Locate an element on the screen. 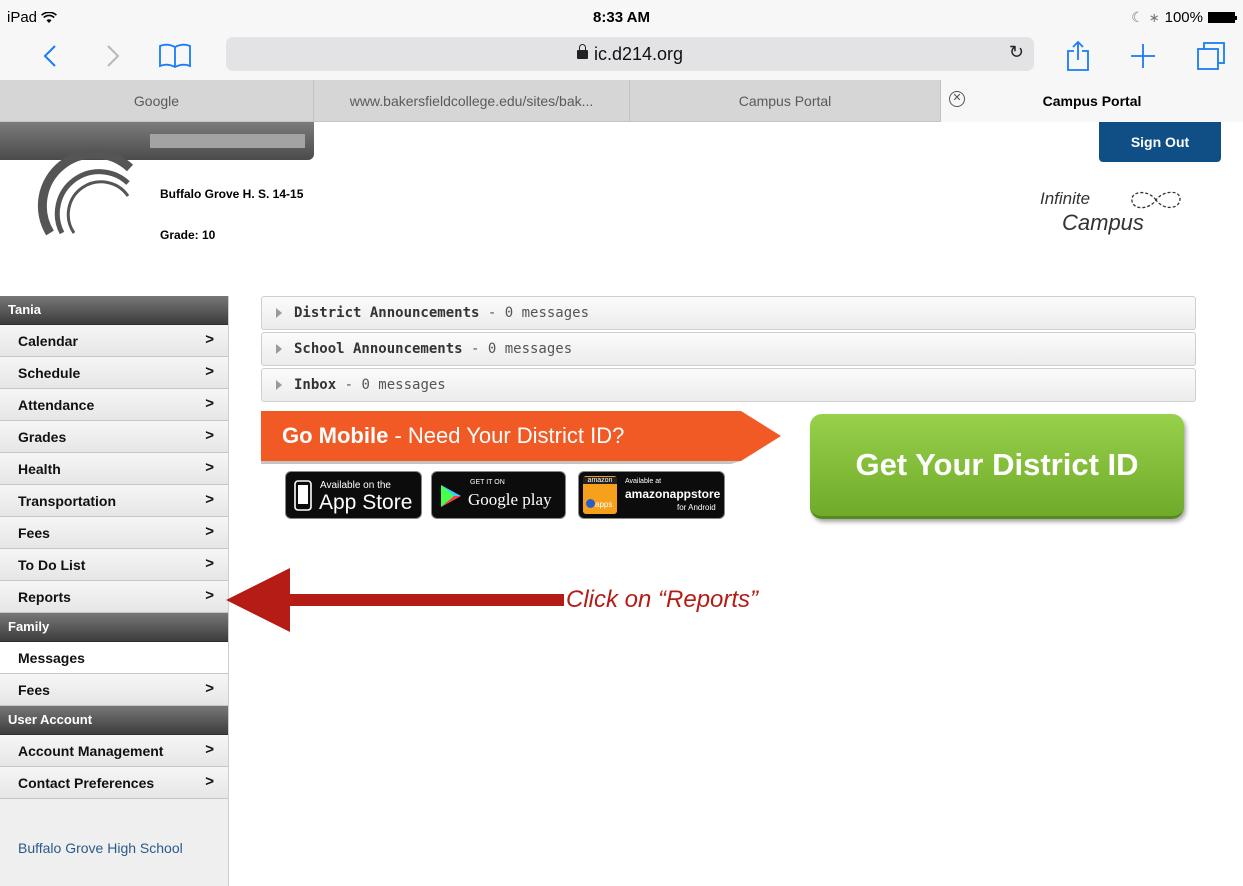  sidebar-item-label: Calendar is located at coordinates (48, 341).